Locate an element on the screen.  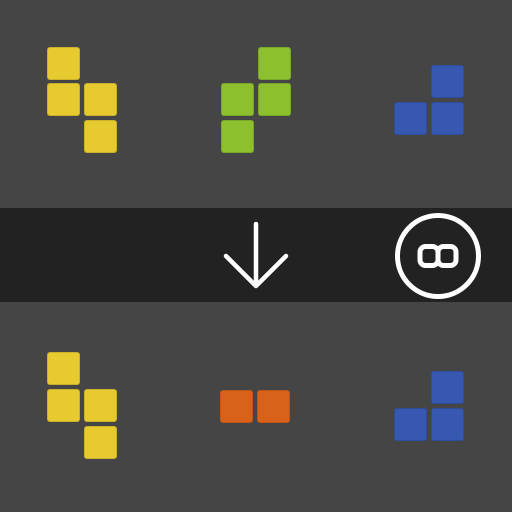
arrow-down-icon is located at coordinates (256, 255).